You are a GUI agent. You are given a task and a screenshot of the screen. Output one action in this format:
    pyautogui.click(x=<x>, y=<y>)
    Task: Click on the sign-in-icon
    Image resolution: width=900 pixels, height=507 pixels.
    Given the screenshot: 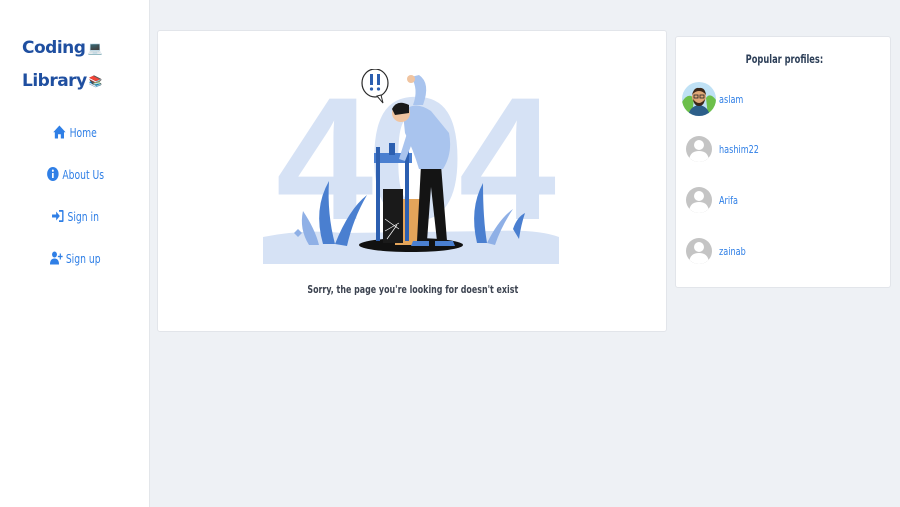 What is the action you would take?
    pyautogui.click(x=57, y=216)
    